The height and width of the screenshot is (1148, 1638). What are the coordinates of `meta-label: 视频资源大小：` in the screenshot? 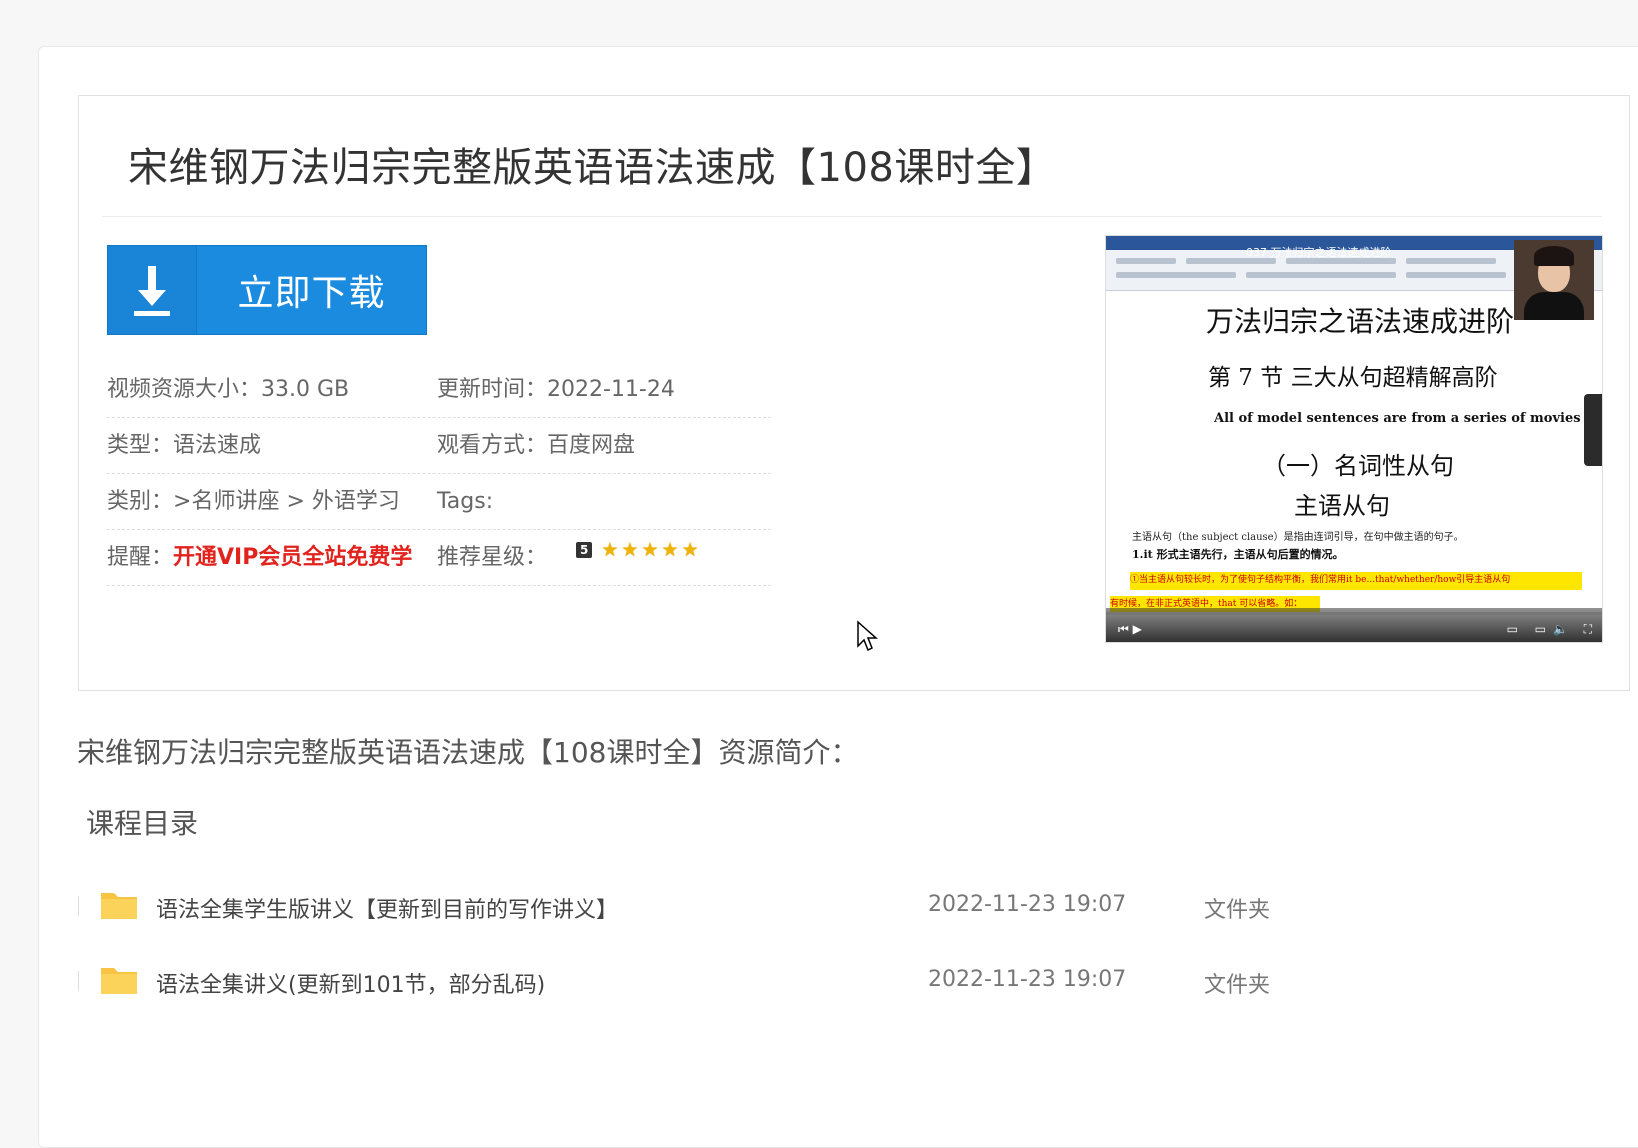 It's located at (184, 389).